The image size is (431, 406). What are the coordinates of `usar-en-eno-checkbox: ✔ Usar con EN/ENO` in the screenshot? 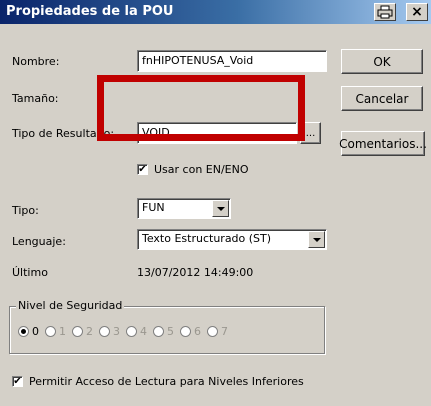 It's located at (193, 169).